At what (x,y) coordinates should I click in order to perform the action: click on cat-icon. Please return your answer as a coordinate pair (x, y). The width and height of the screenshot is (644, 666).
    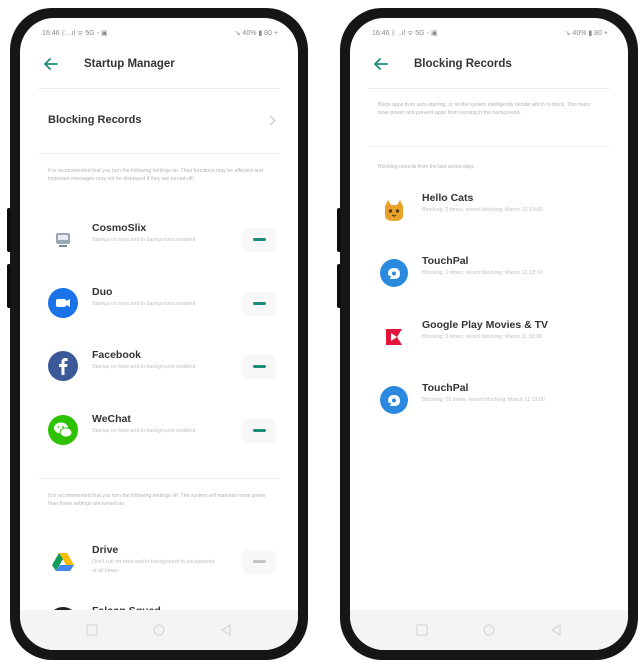
    Looking at the image, I should click on (394, 210).